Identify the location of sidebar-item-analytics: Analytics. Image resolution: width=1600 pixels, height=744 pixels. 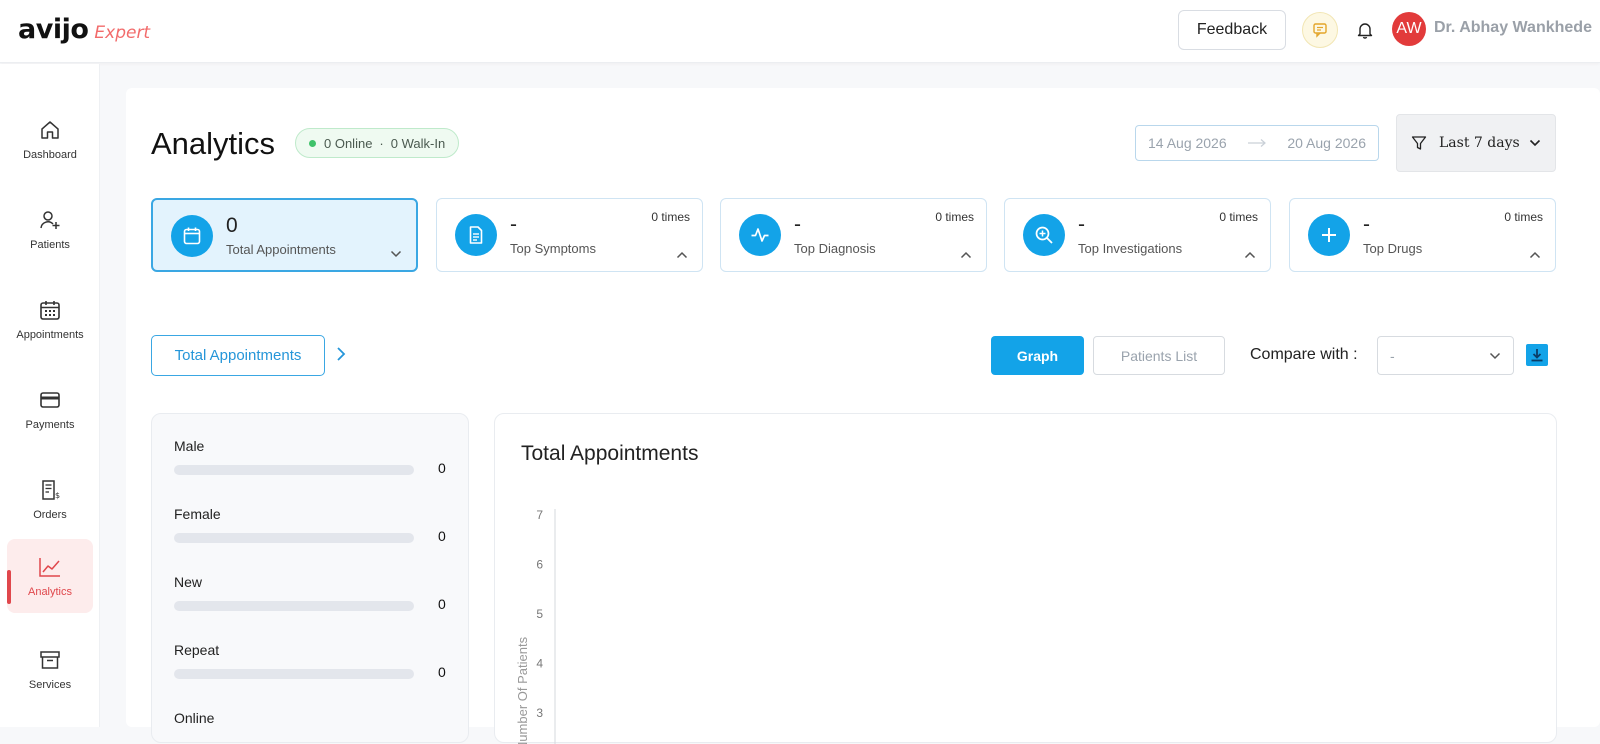
(50, 576).